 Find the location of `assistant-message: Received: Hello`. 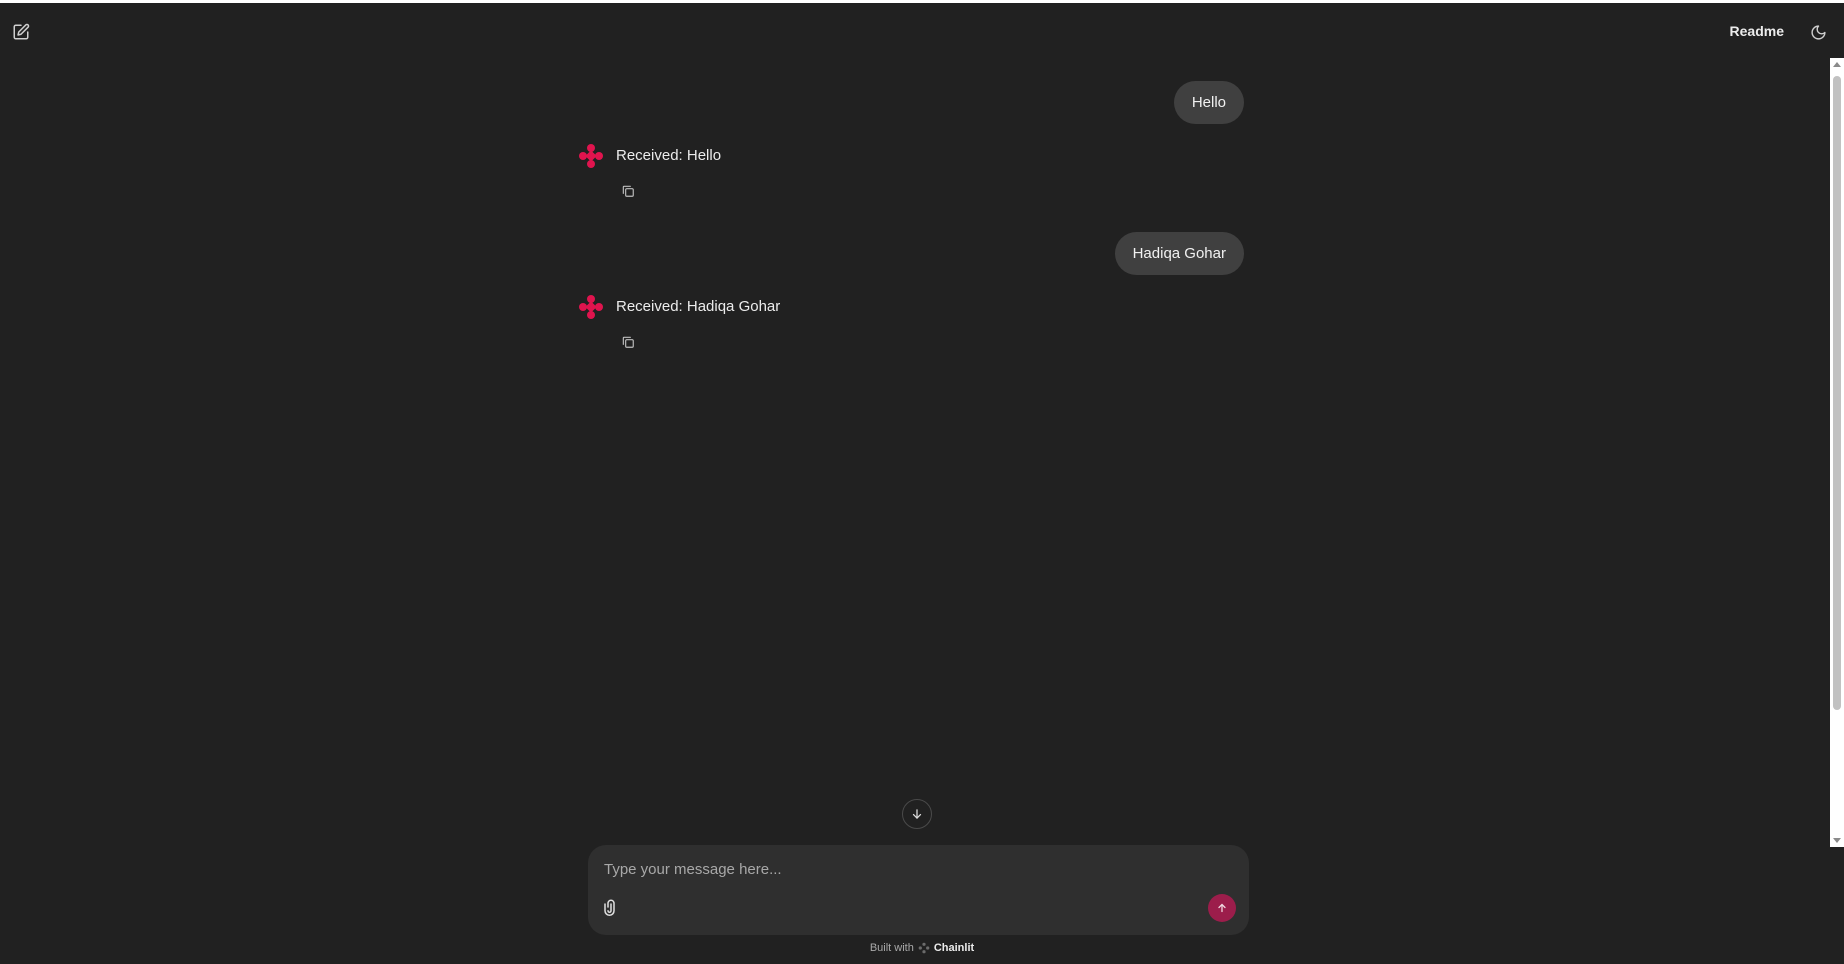

assistant-message: Received: Hello is located at coordinates (778, 173).